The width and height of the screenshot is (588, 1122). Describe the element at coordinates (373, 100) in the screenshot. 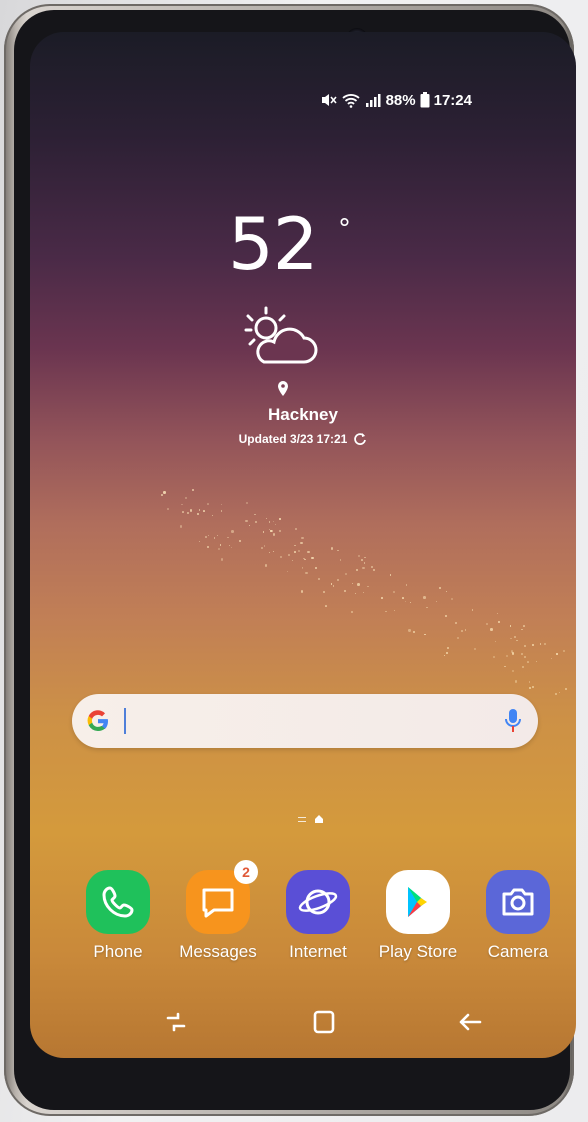

I see `signal-icon` at that location.